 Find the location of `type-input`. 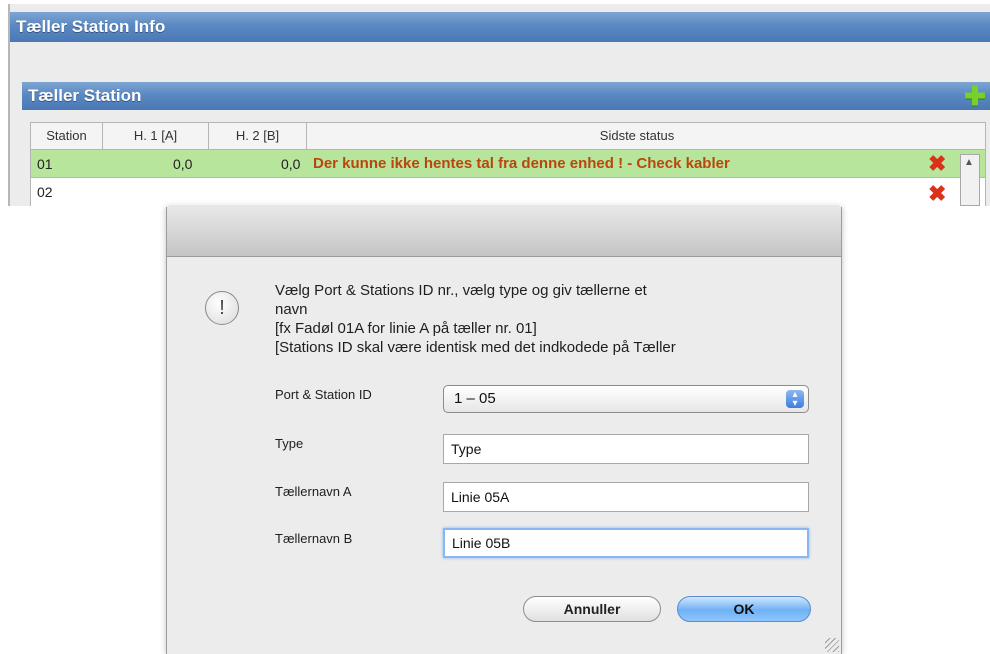

type-input is located at coordinates (626, 449).